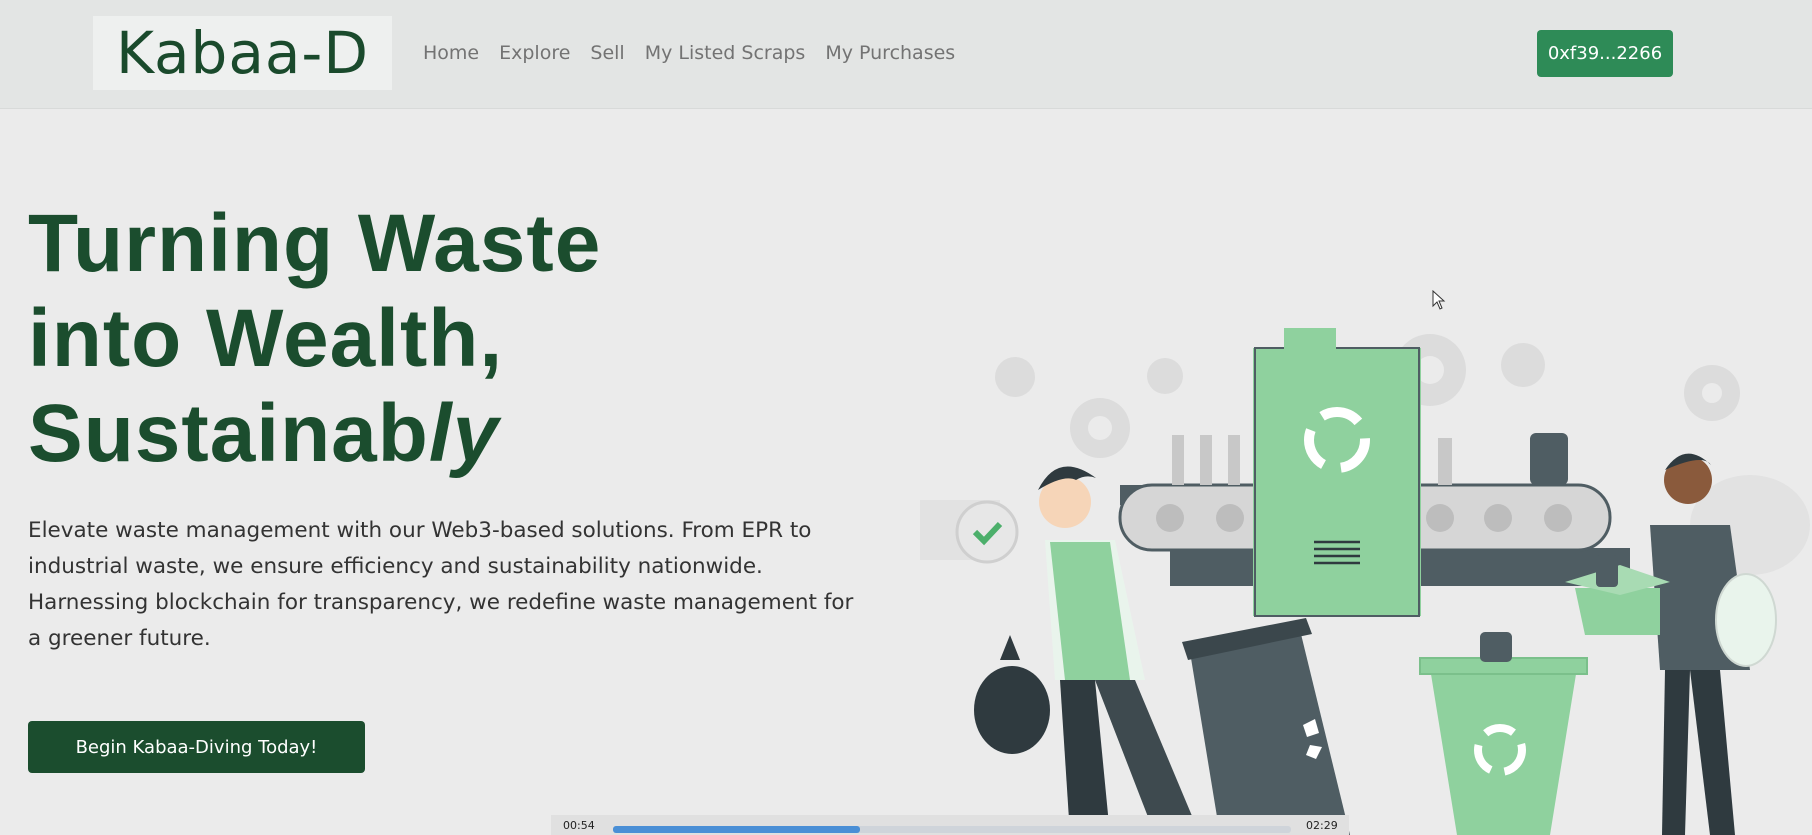 This screenshot has height=835, width=1812. I want to click on brand-logo-text: Kabaa-D, so click(242, 53).